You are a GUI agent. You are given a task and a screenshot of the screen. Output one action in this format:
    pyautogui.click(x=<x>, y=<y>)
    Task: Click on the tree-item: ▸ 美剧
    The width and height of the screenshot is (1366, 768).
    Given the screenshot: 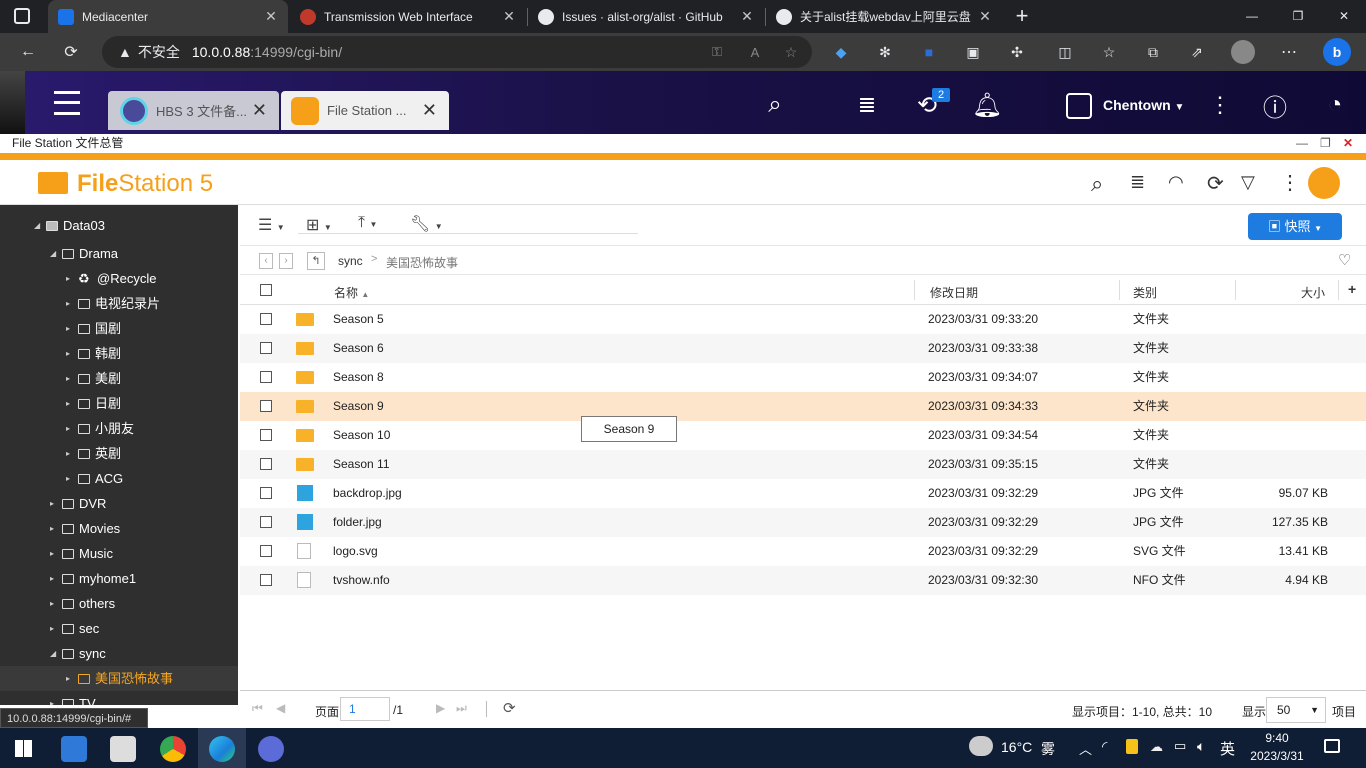 What is the action you would take?
    pyautogui.click(x=93, y=378)
    